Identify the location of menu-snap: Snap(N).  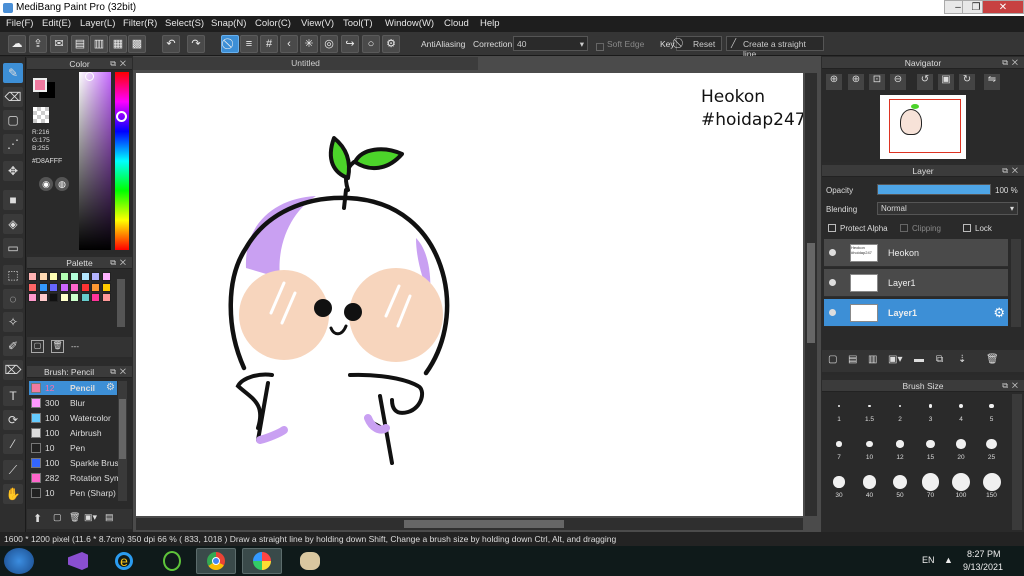
(228, 23).